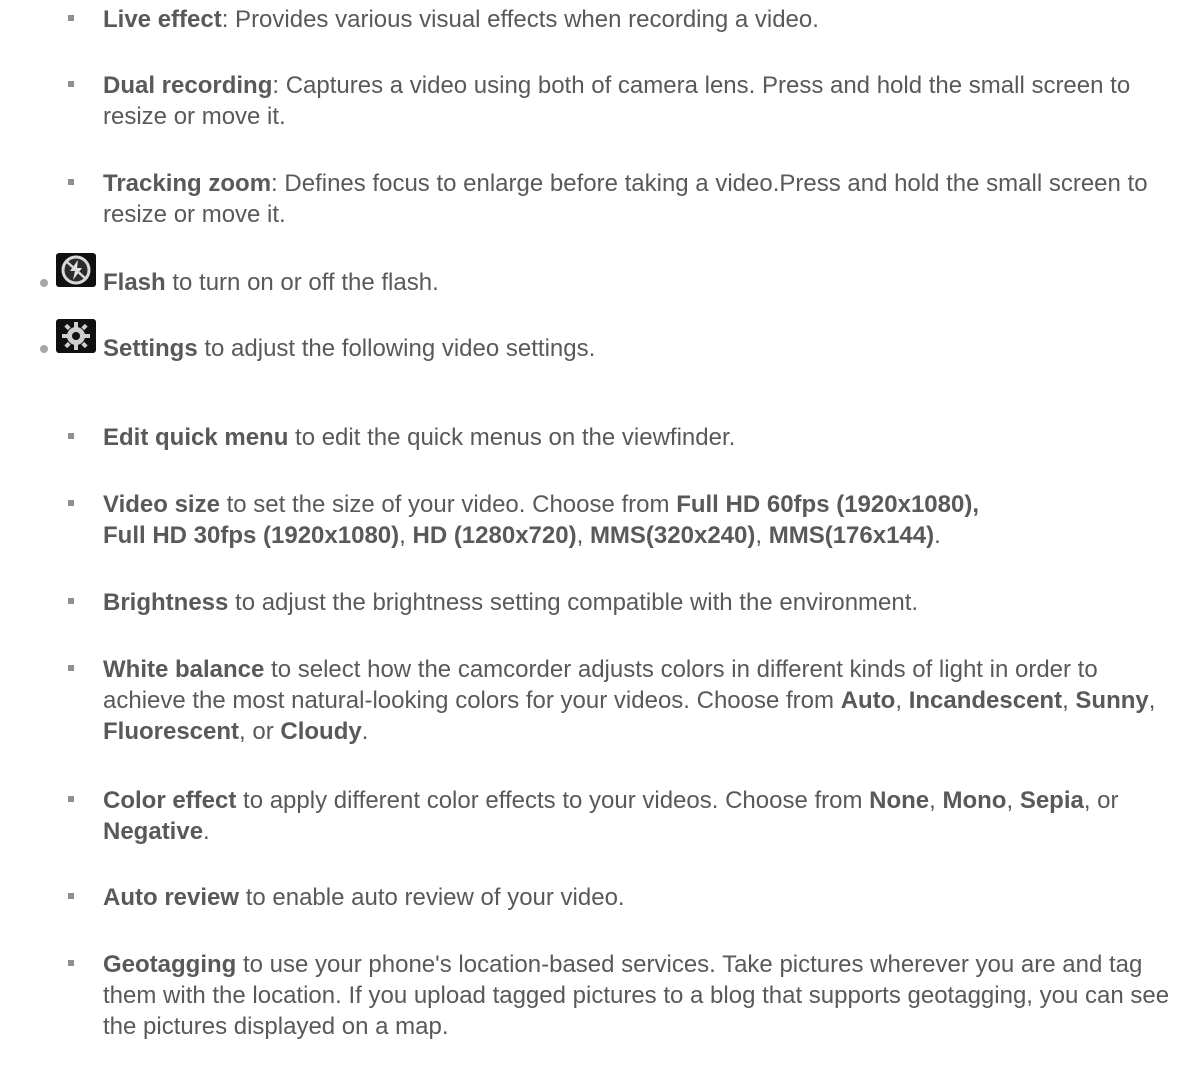  Describe the element at coordinates (162, 19) in the screenshot. I see `term: Live effect` at that location.